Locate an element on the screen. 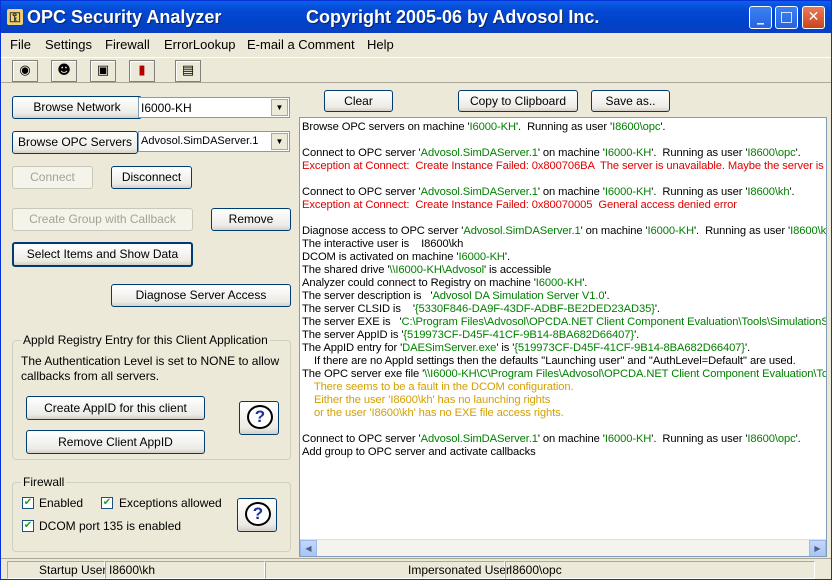  log-segment: ' is accessible is located at coordinates (518, 270).